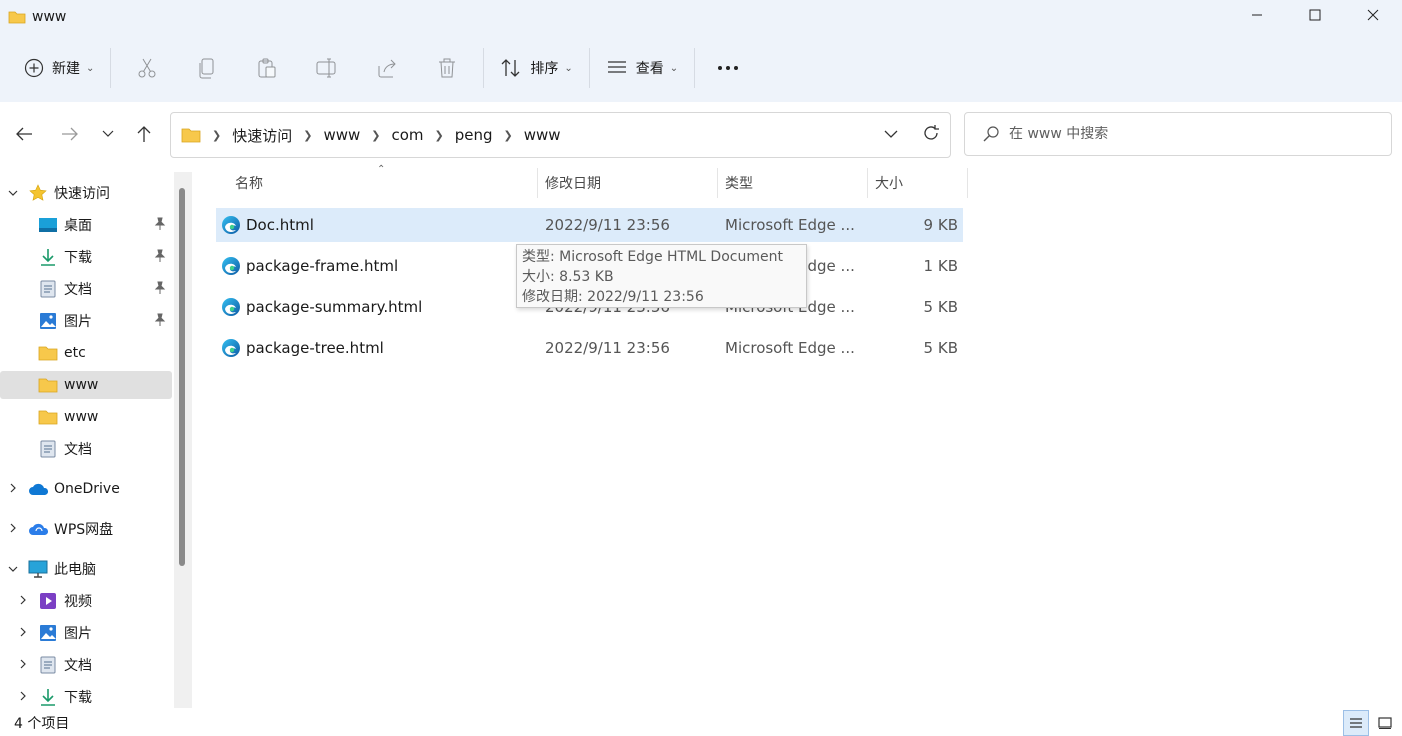 This screenshot has height=736, width=1402. I want to click on address-history-button, so click(891, 135).